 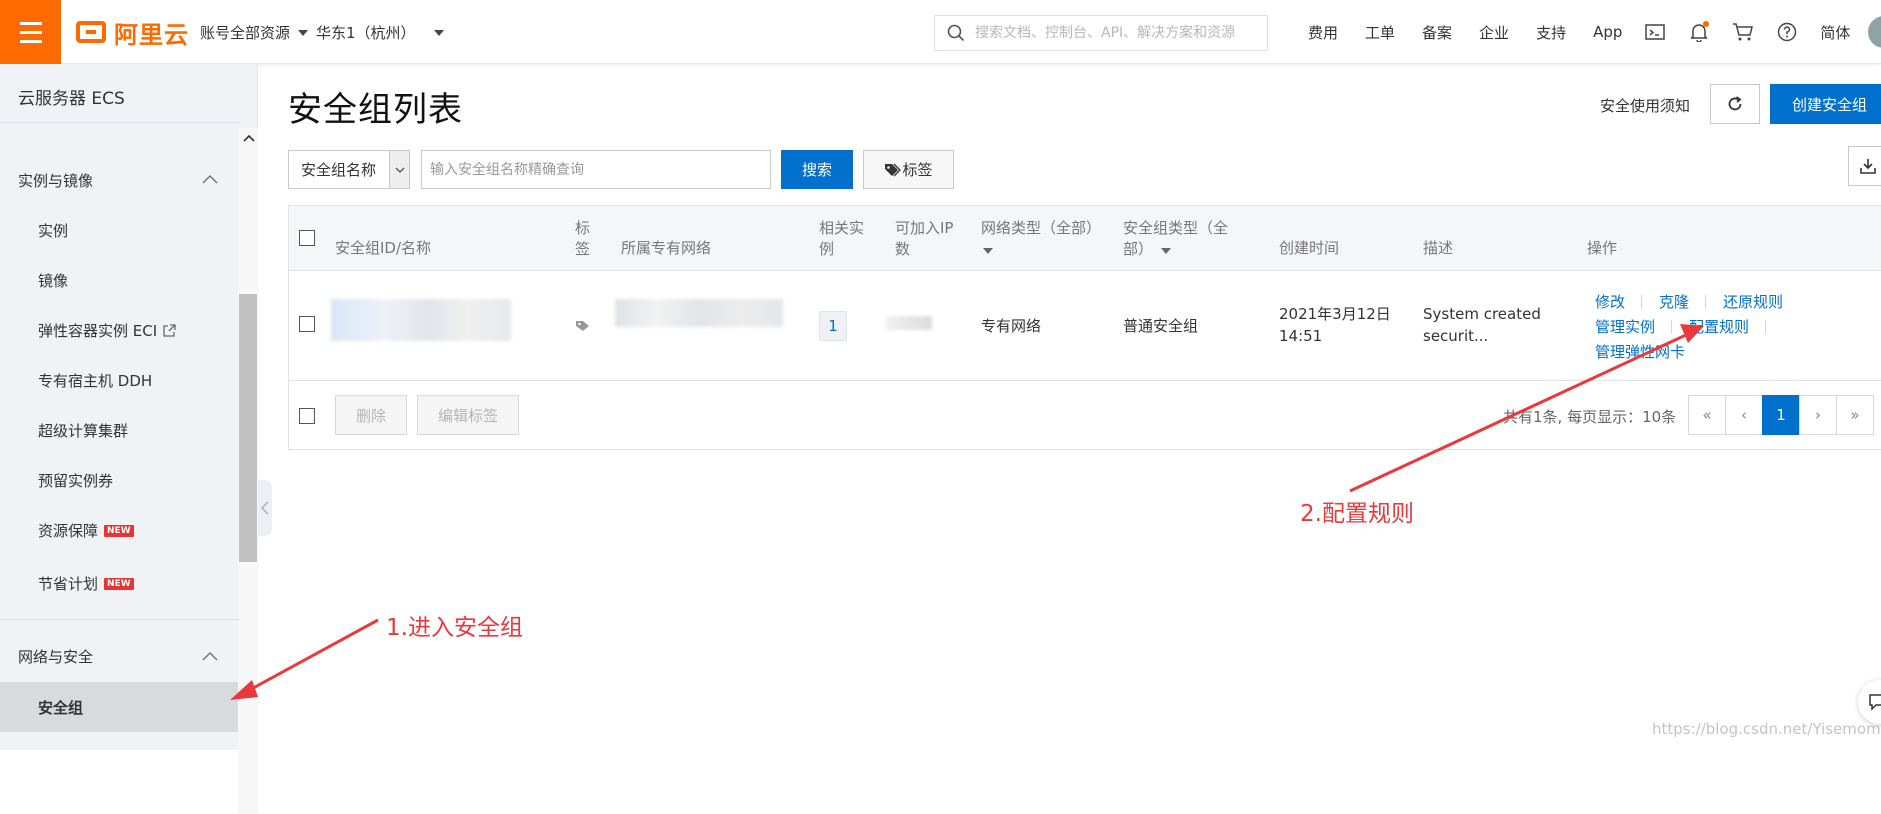 I want to click on annotation-step-2: 2.配置规则, so click(x=1357, y=514).